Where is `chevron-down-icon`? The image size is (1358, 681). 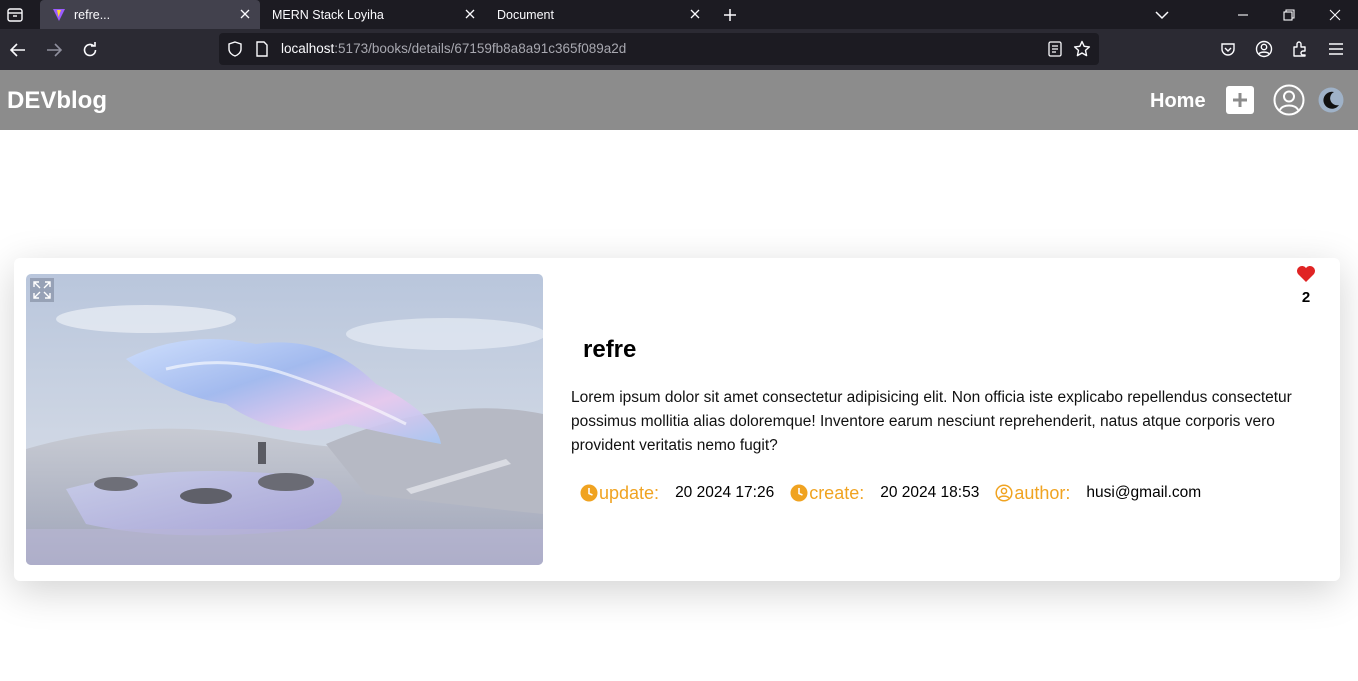
chevron-down-icon is located at coordinates (1162, 14).